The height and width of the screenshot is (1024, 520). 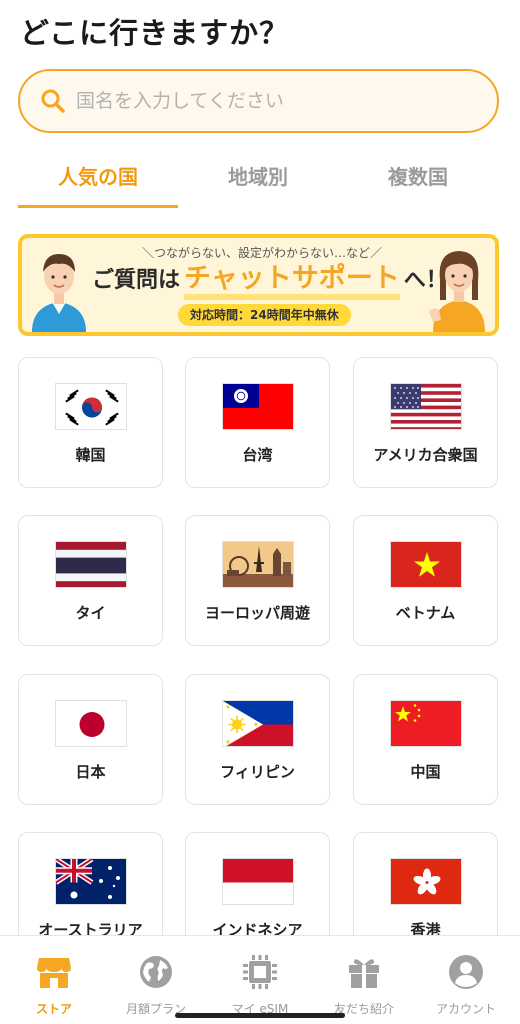 I want to click on nav-account: アカウント, so click(x=466, y=980).